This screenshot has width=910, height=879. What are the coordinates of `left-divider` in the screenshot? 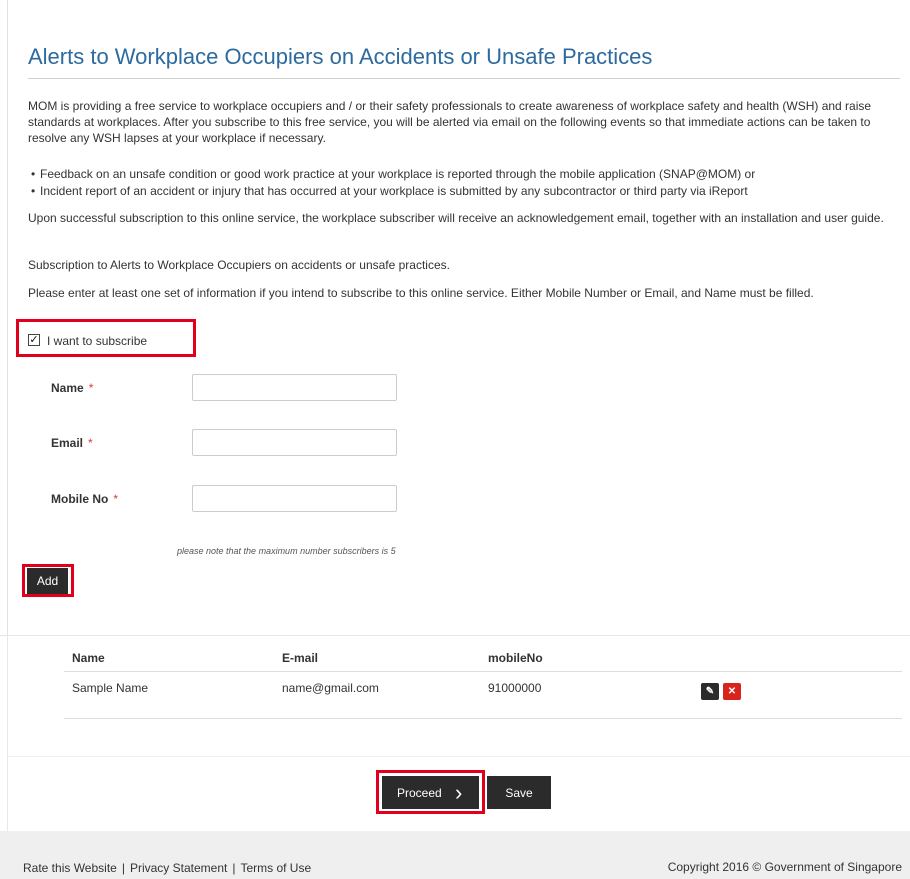 It's located at (7, 317).